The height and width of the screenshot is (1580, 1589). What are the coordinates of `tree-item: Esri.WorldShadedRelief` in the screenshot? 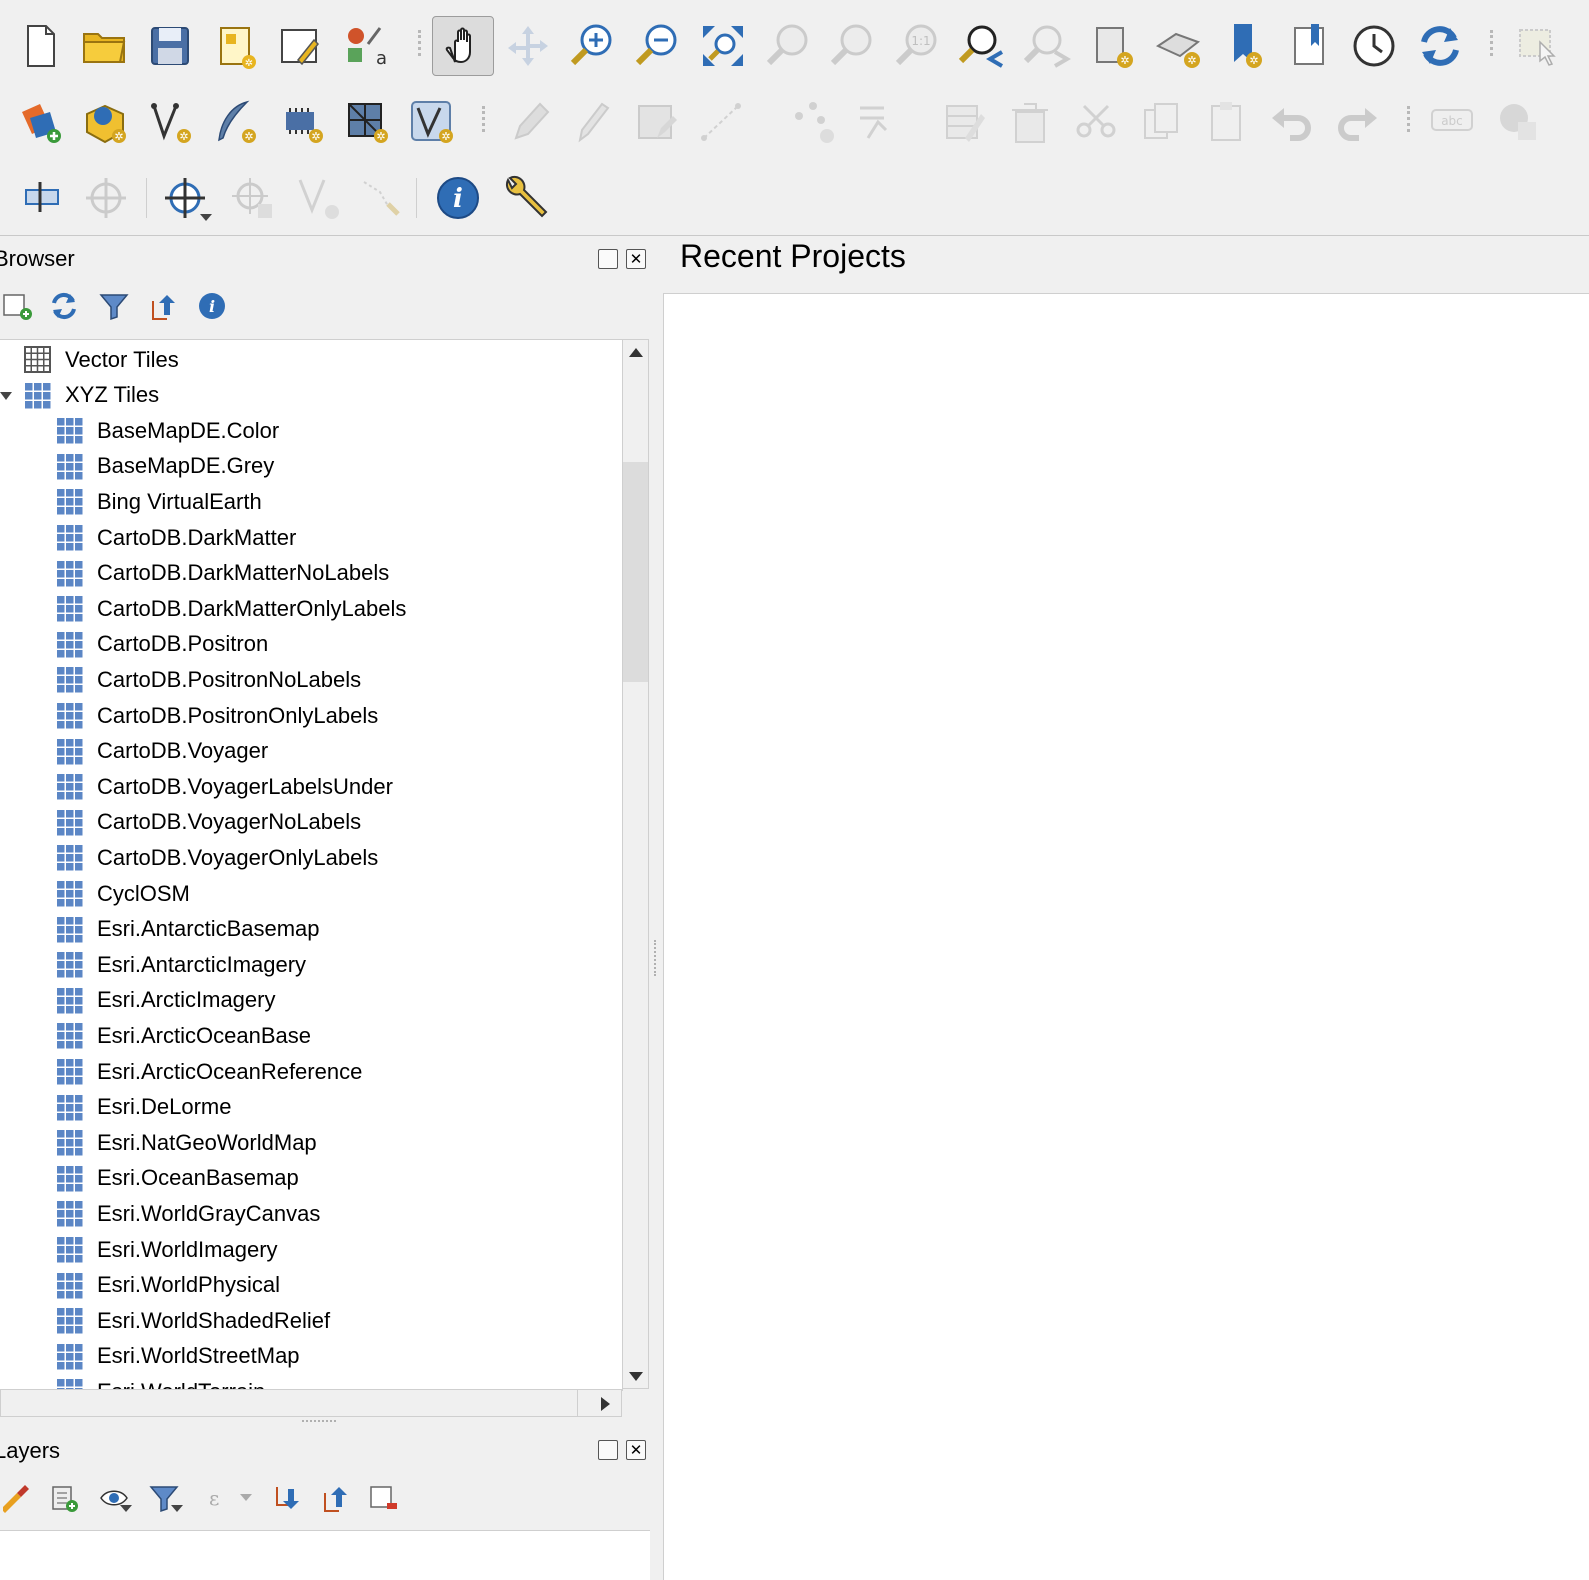 It's located at (311, 1320).